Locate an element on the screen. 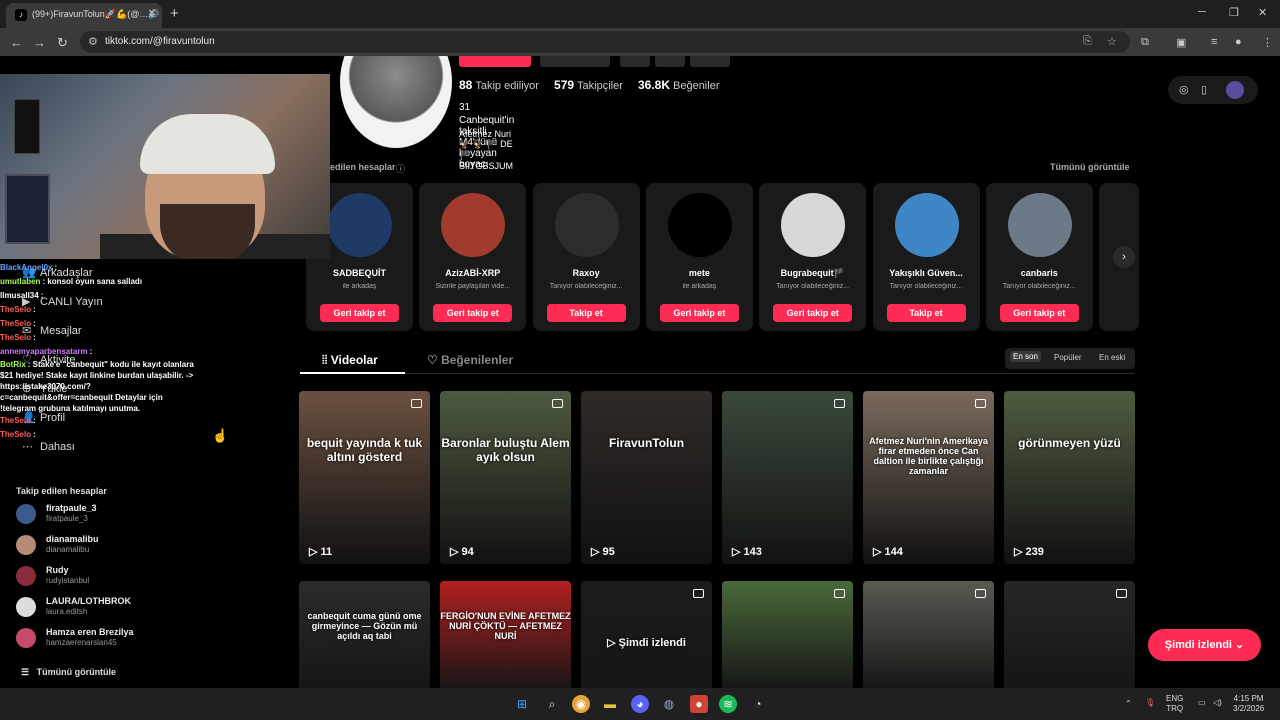 The height and width of the screenshot is (720, 1280). suggested-card: mete ile arkadaş Geri takip et is located at coordinates (699, 257).